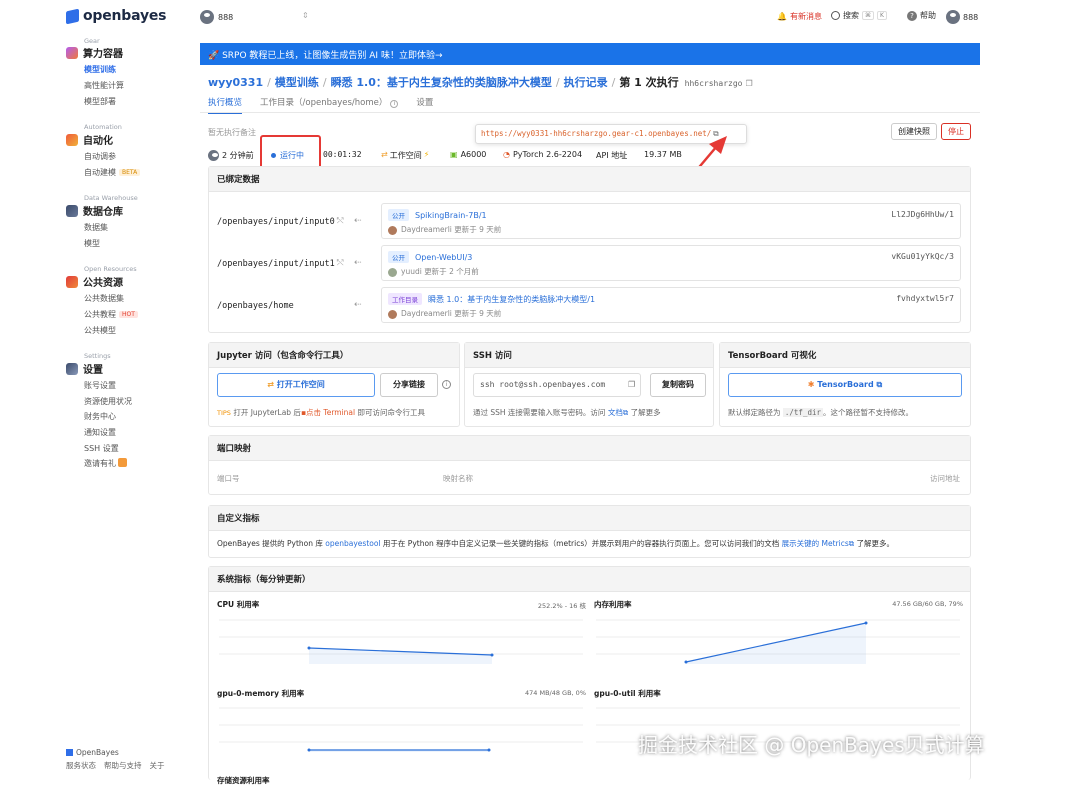 This screenshot has height=786, width=1080. I want to click on sidebar-section-warehouse: 数据仓库, so click(94, 210).